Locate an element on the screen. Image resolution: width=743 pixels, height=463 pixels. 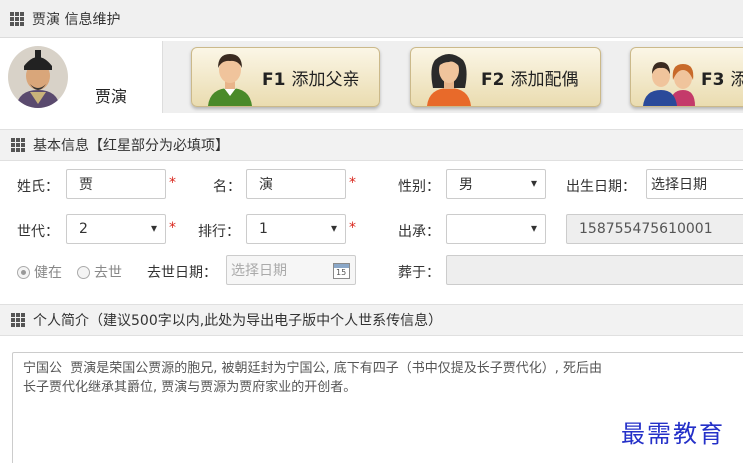
bio-header: 个人简介（建议500字以内,此处为导出电子版中个人世系传信息） is located at coordinates (371, 320).